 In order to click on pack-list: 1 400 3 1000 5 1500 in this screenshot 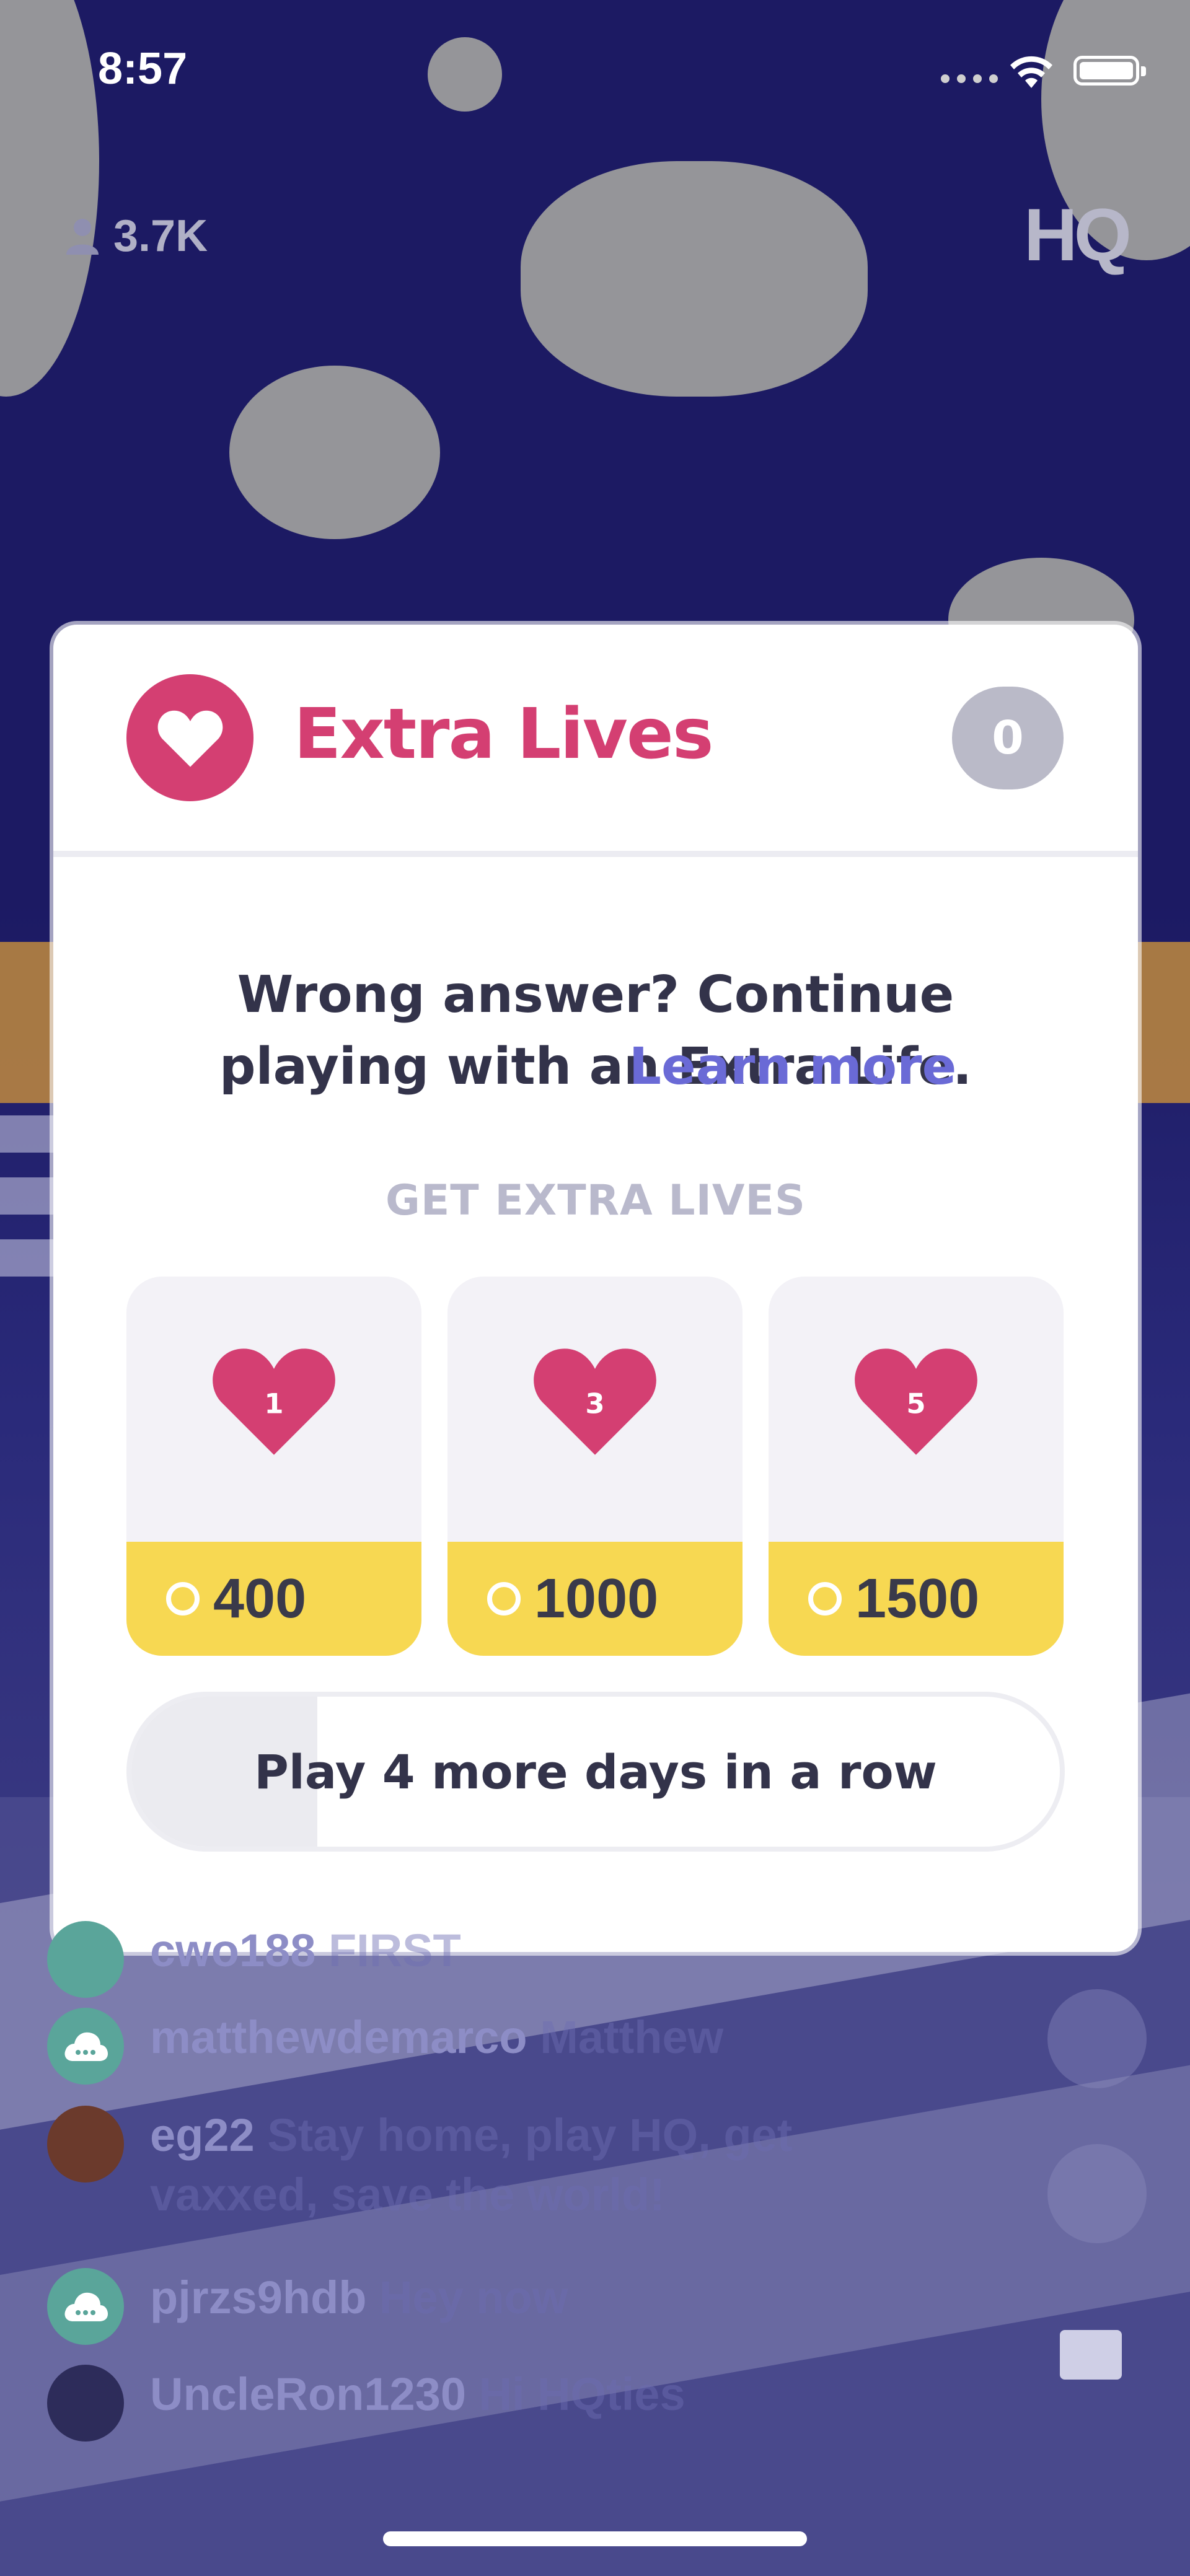, I will do `click(595, 1467)`.